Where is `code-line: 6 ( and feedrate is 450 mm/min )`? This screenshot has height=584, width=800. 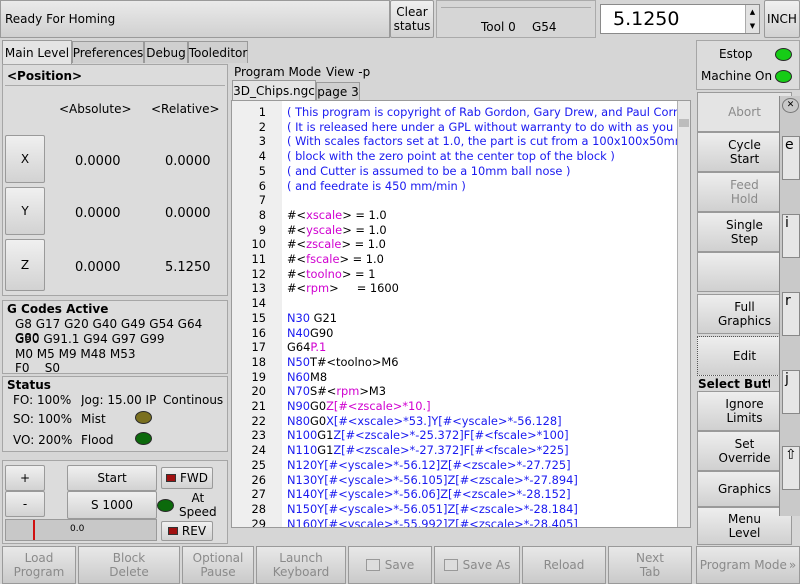
code-line: 6 ( and feedrate is 450 mm/min ) is located at coordinates (454, 186).